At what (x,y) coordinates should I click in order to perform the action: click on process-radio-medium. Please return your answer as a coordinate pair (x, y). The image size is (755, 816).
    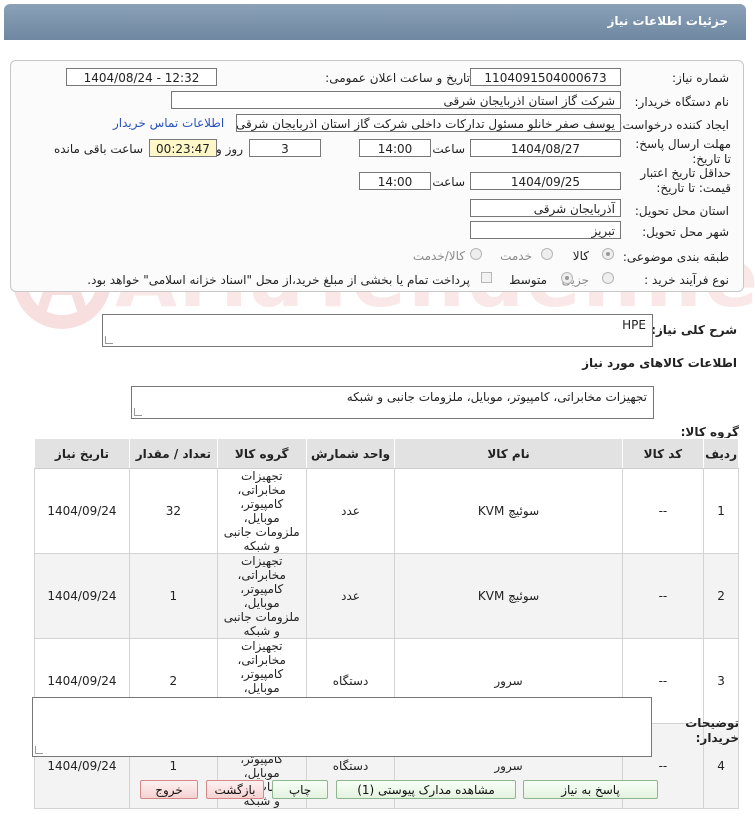
    Looking at the image, I should click on (567, 278).